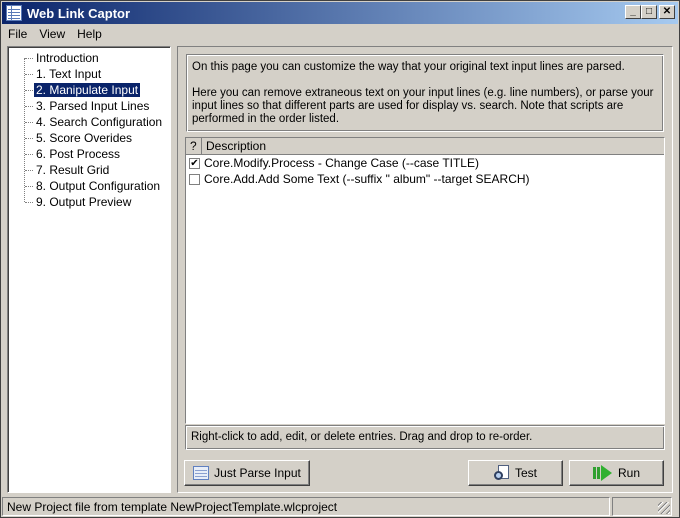 This screenshot has width=680, height=518. What do you see at coordinates (93, 106) in the screenshot?
I see `tree-item-label: 3. Parsed Input Lines` at bounding box center [93, 106].